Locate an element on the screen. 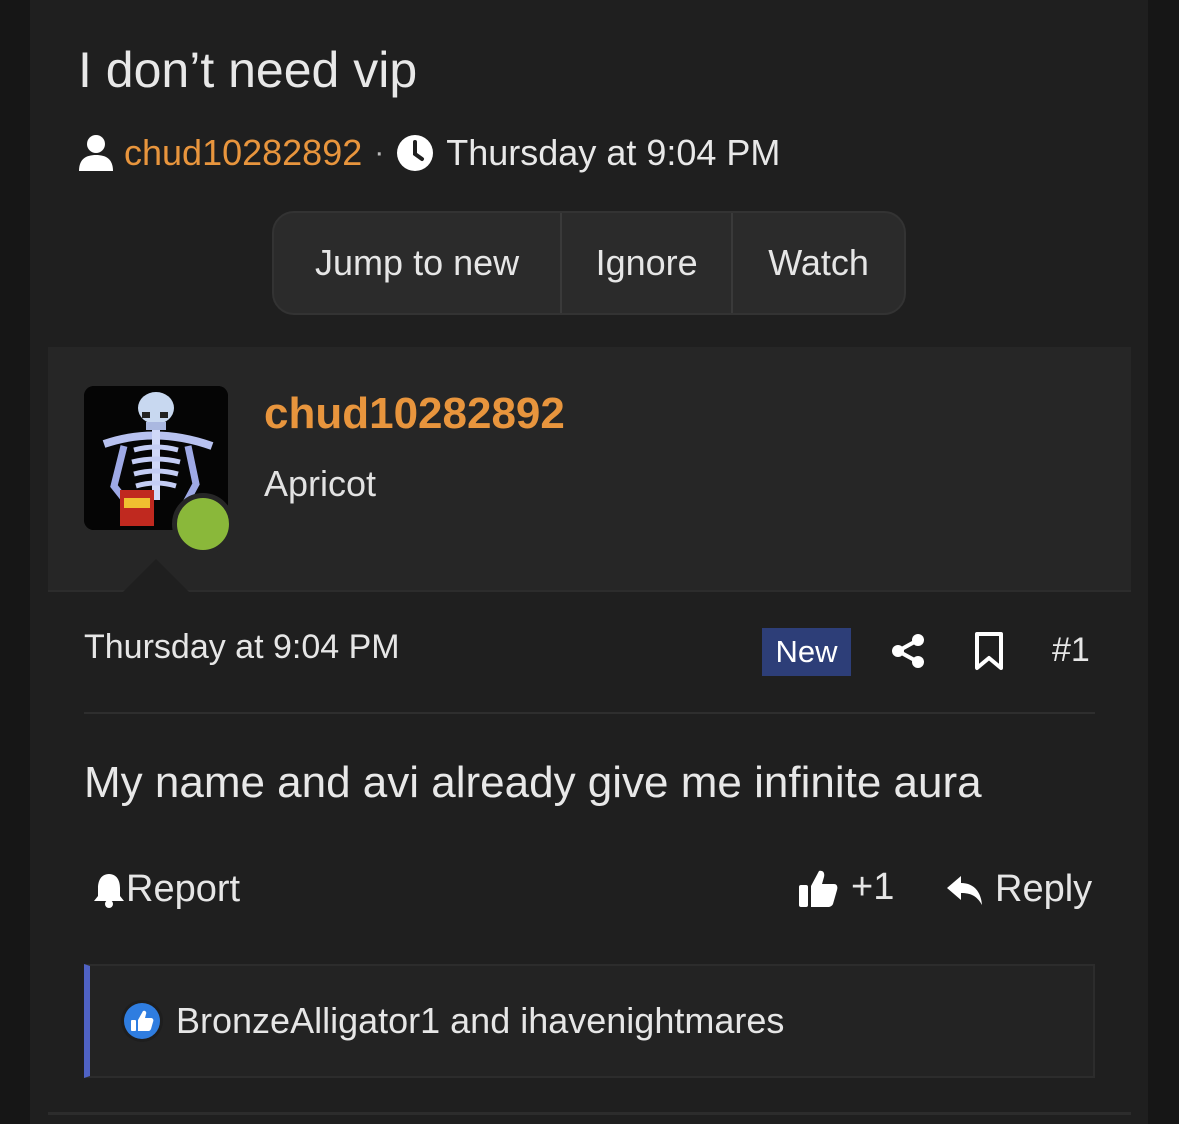  thread-author-link: chud10282892 is located at coordinates (243, 153).